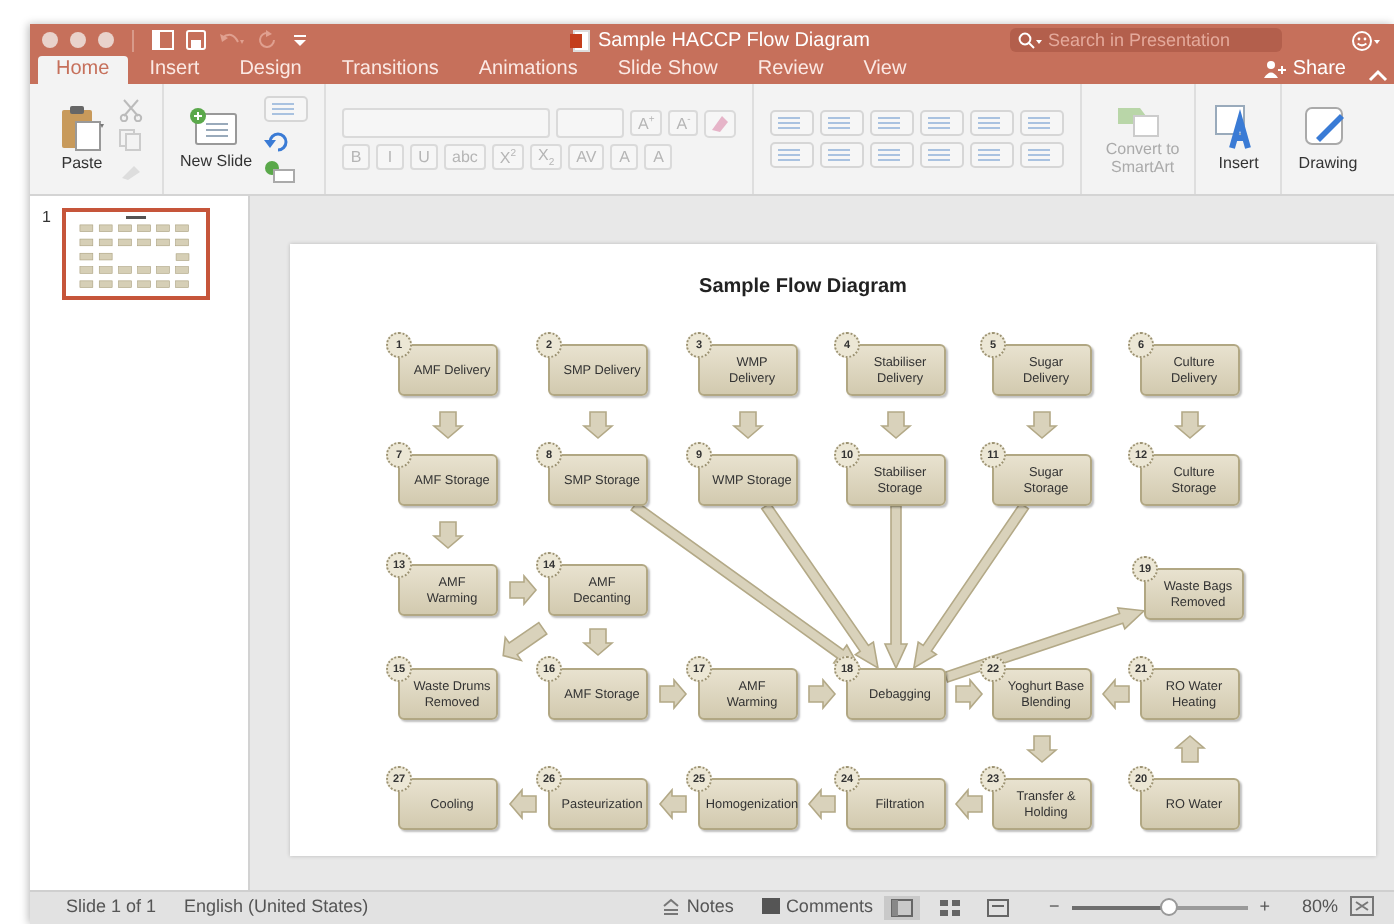  I want to click on insert-button: Insert, so click(1238, 139).